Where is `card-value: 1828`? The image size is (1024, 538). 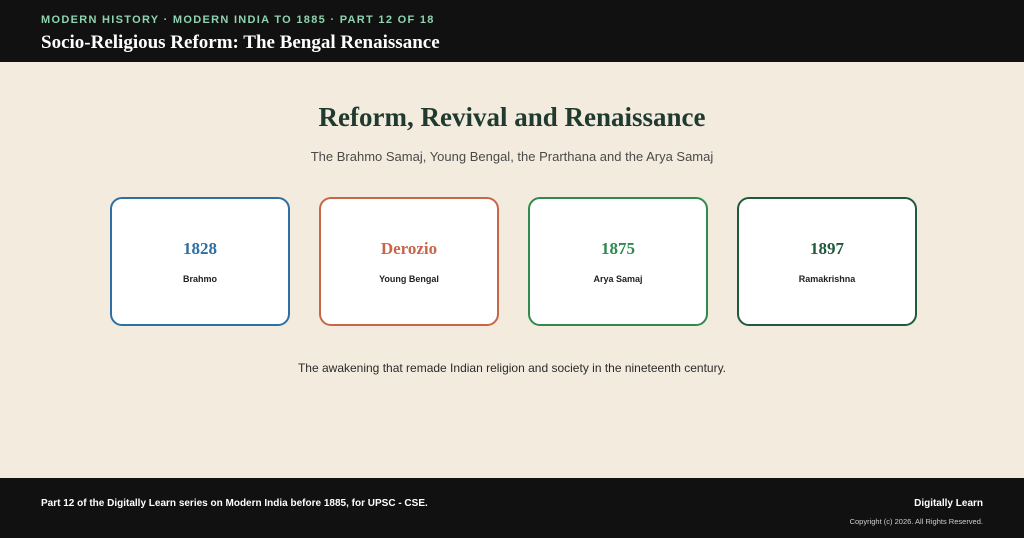
card-value: 1828 is located at coordinates (200, 248).